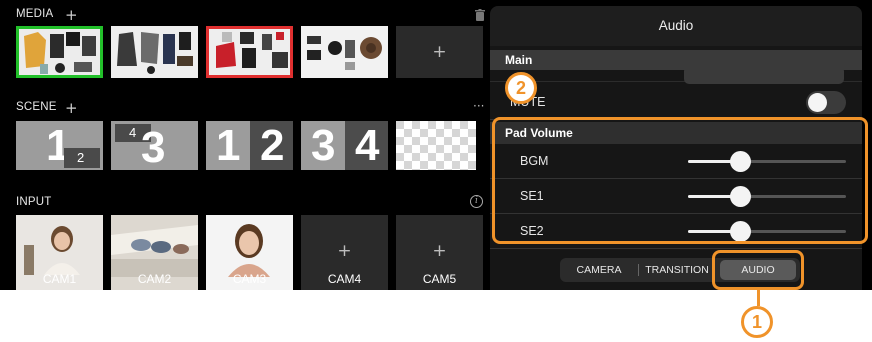 This screenshot has width=872, height=342. I want to click on scene-tile-2: 4 3, so click(154, 145).